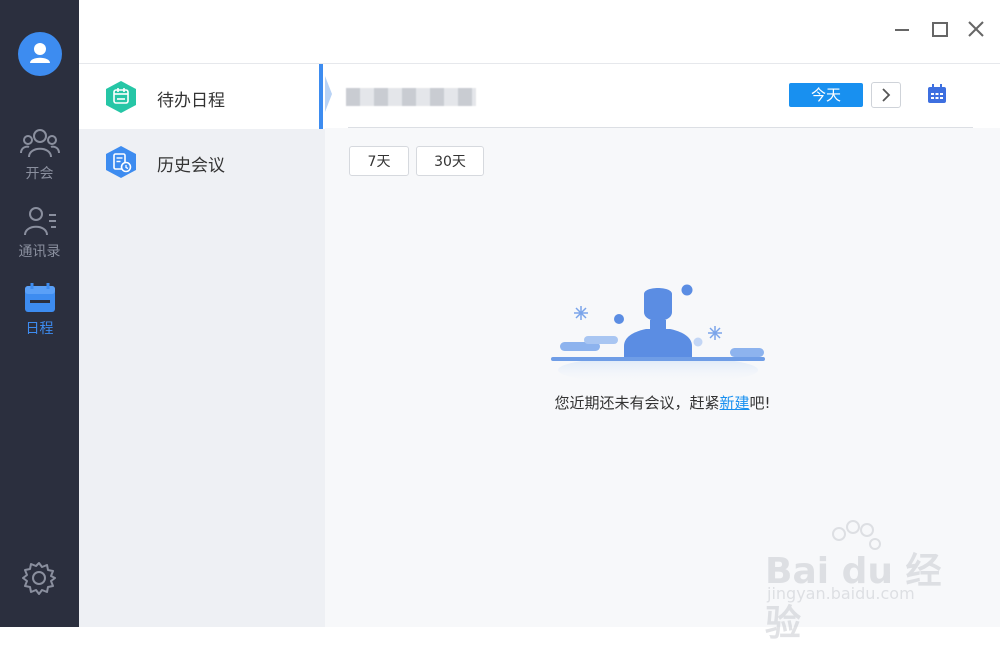 The width and height of the screenshot is (1000, 646). Describe the element at coordinates (39, 329) in the screenshot. I see `rail-item-label: 日程` at that location.